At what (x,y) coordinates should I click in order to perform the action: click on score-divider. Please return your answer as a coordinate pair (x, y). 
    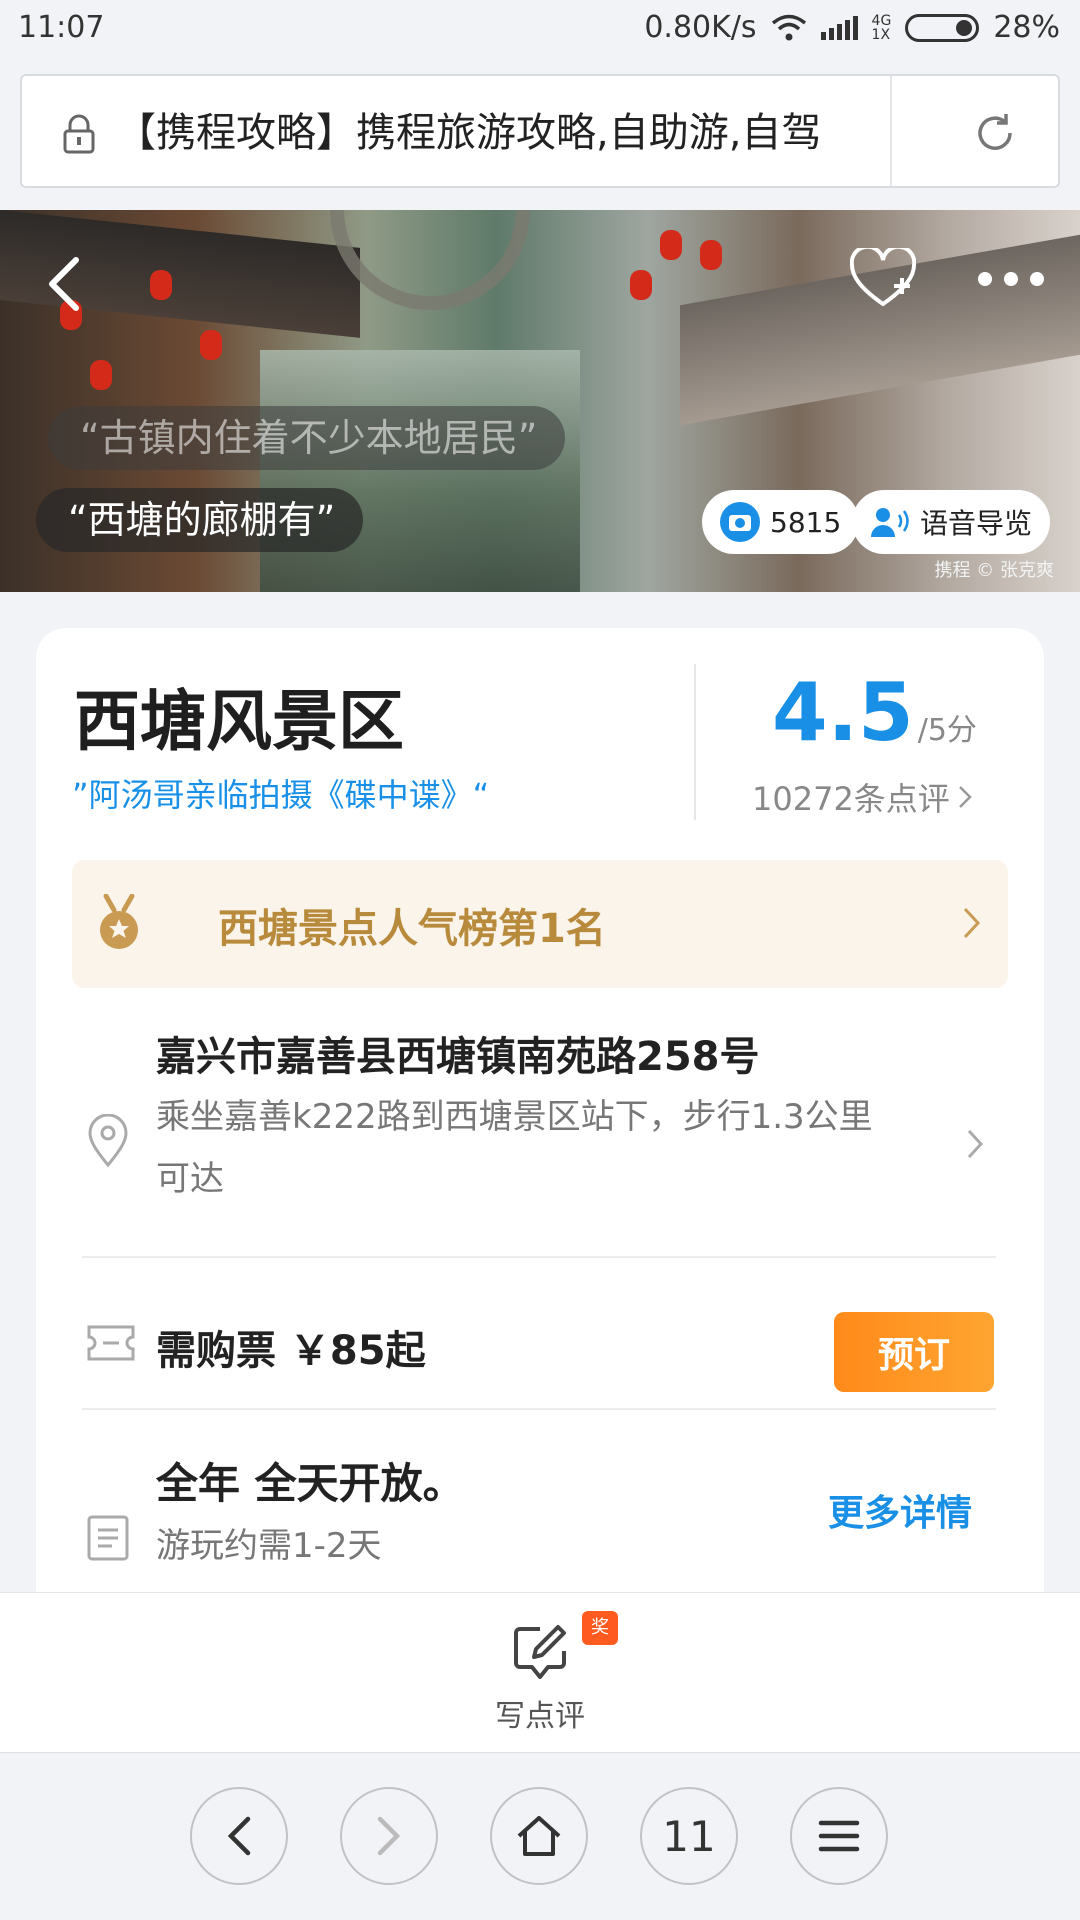
    Looking at the image, I should click on (695, 742).